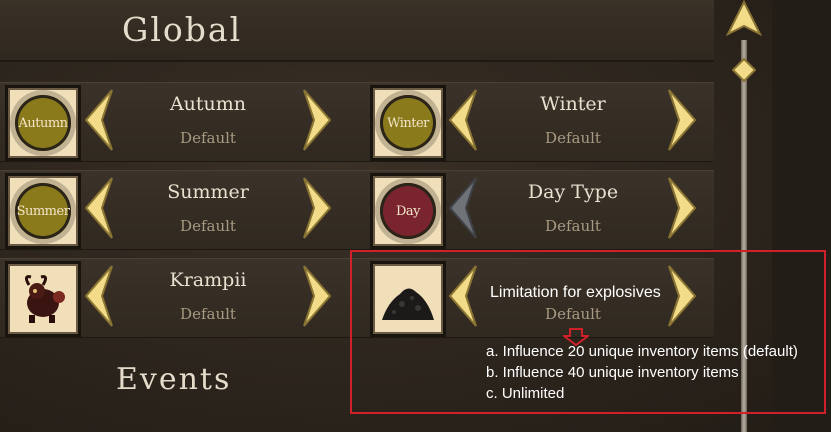 The image size is (831, 432). I want to click on autumn-option-value: Default, so click(208, 138).